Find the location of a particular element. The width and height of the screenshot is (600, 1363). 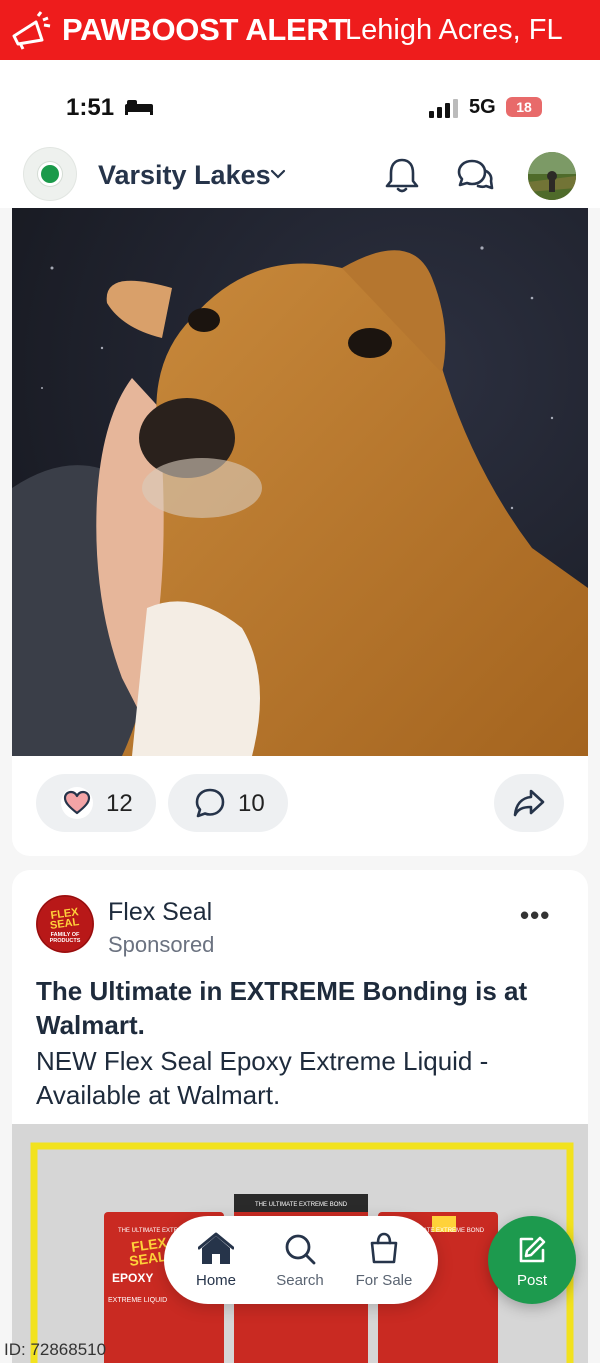

notifications-bell-icon is located at coordinates (402, 175).